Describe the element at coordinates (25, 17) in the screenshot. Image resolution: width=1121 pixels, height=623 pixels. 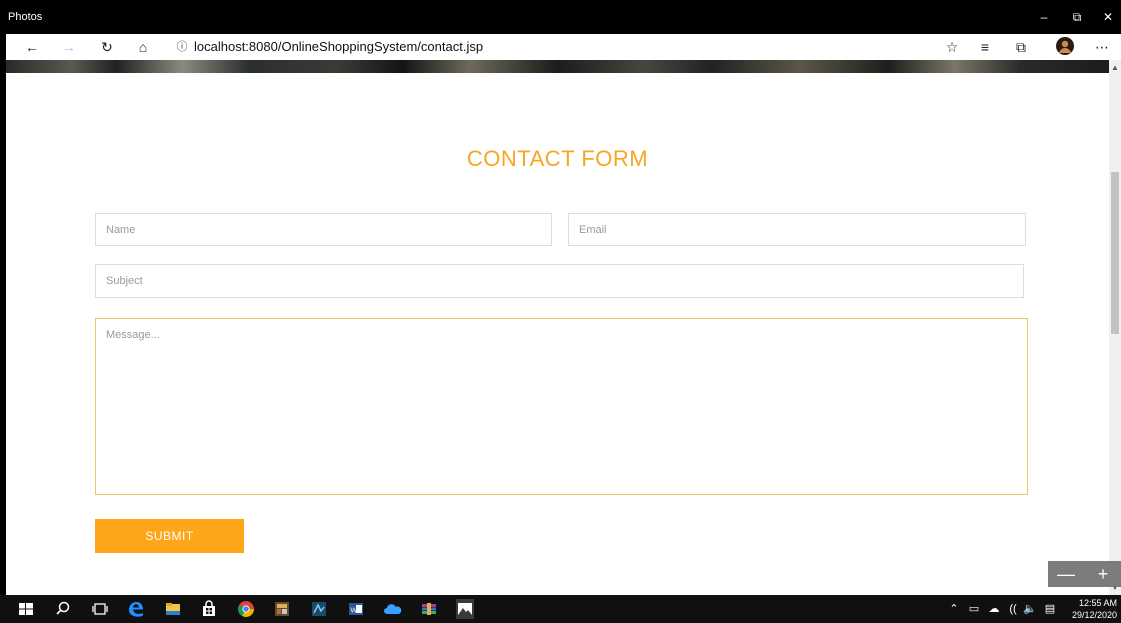
I see `app-title: Photos` at that location.